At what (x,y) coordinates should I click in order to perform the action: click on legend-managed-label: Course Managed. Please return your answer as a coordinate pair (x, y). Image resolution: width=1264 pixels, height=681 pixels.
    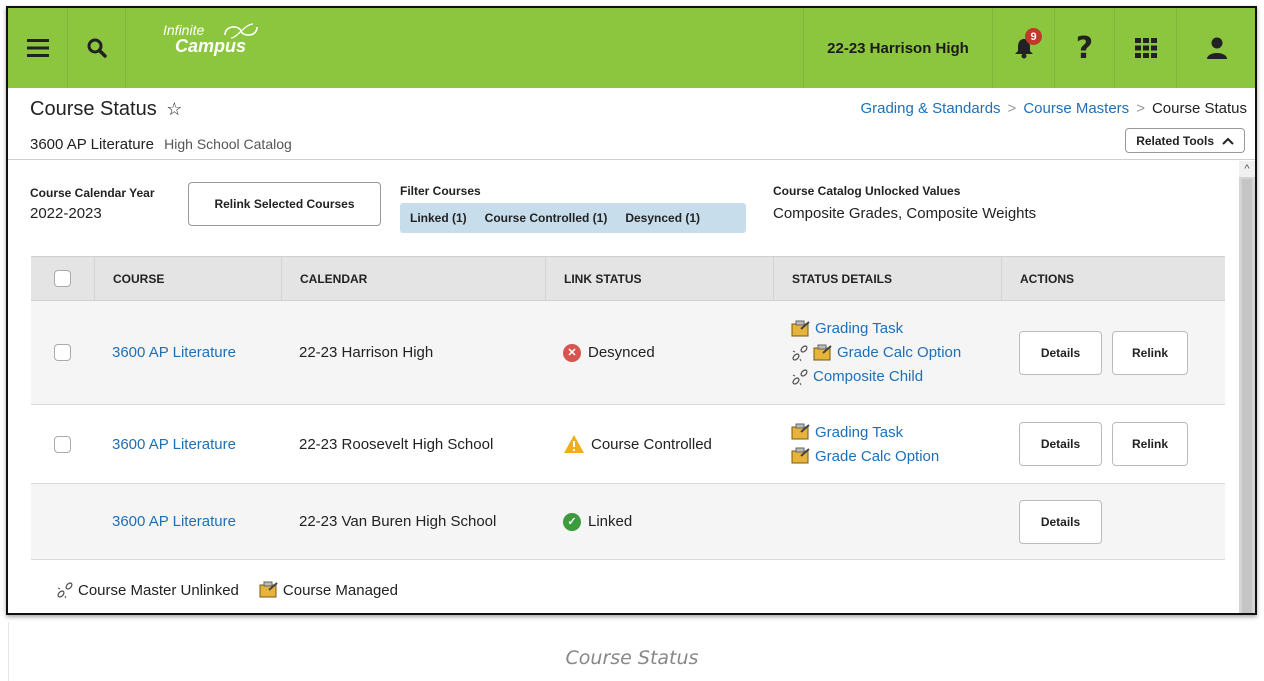
    Looking at the image, I should click on (340, 590).